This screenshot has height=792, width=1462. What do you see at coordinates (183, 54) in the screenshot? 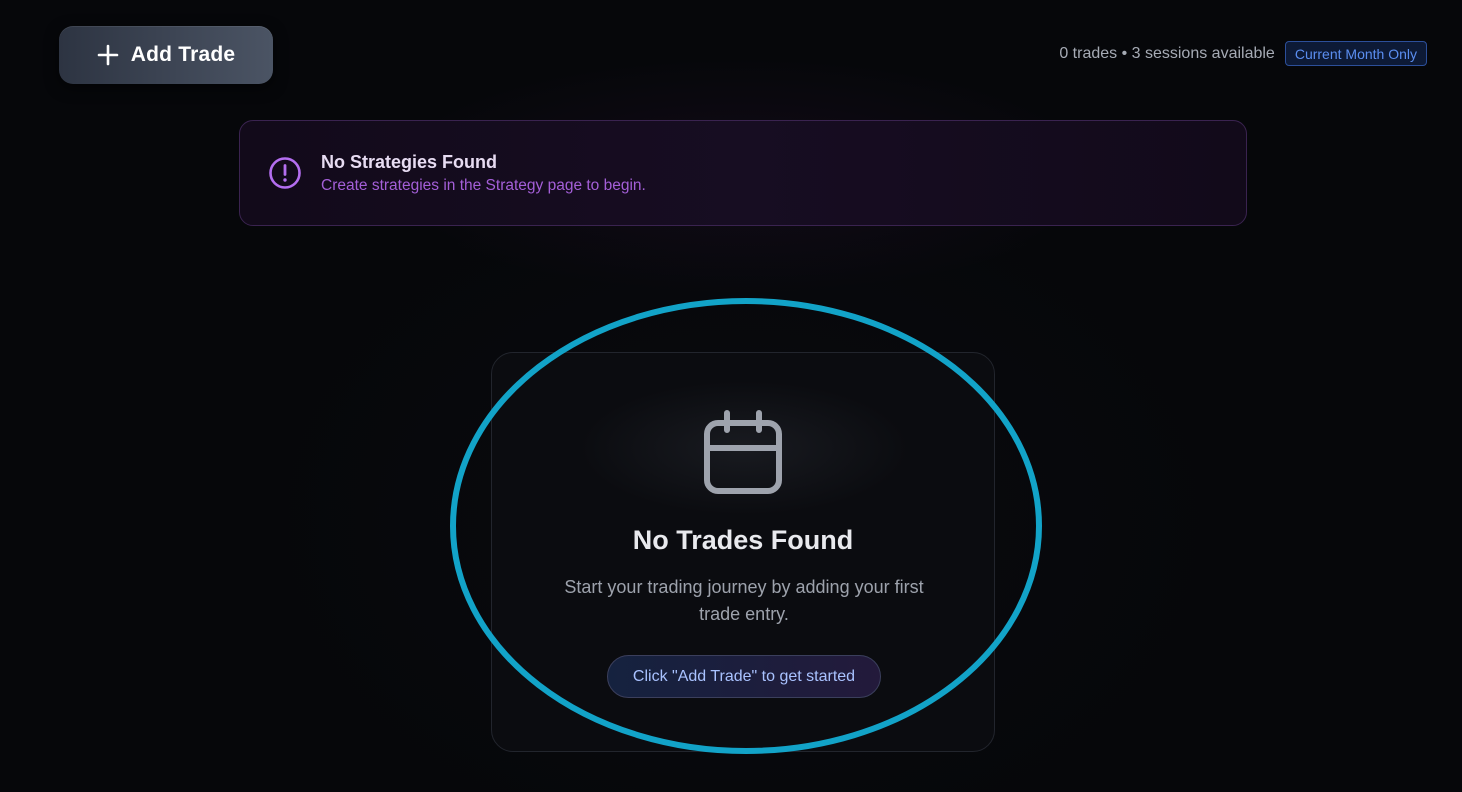
I see `add-trade-label: Add Trade` at bounding box center [183, 54].